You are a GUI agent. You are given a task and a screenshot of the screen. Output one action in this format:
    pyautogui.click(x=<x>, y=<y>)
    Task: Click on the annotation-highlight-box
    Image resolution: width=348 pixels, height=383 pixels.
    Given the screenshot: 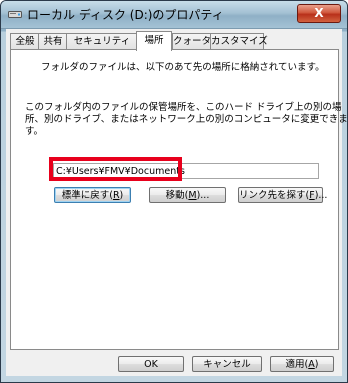 What is the action you would take?
    pyautogui.click(x=115, y=169)
    